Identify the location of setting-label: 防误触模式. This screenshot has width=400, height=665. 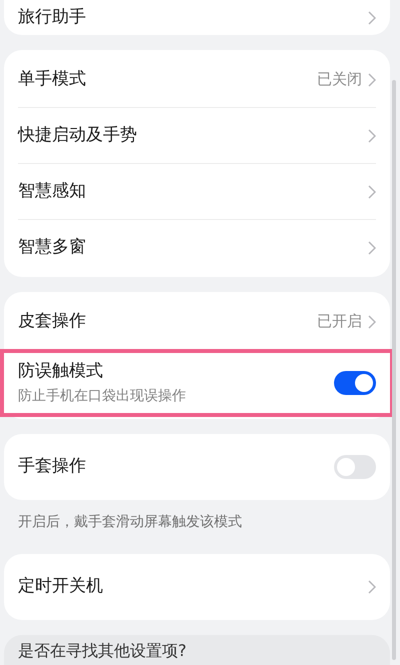
(61, 371).